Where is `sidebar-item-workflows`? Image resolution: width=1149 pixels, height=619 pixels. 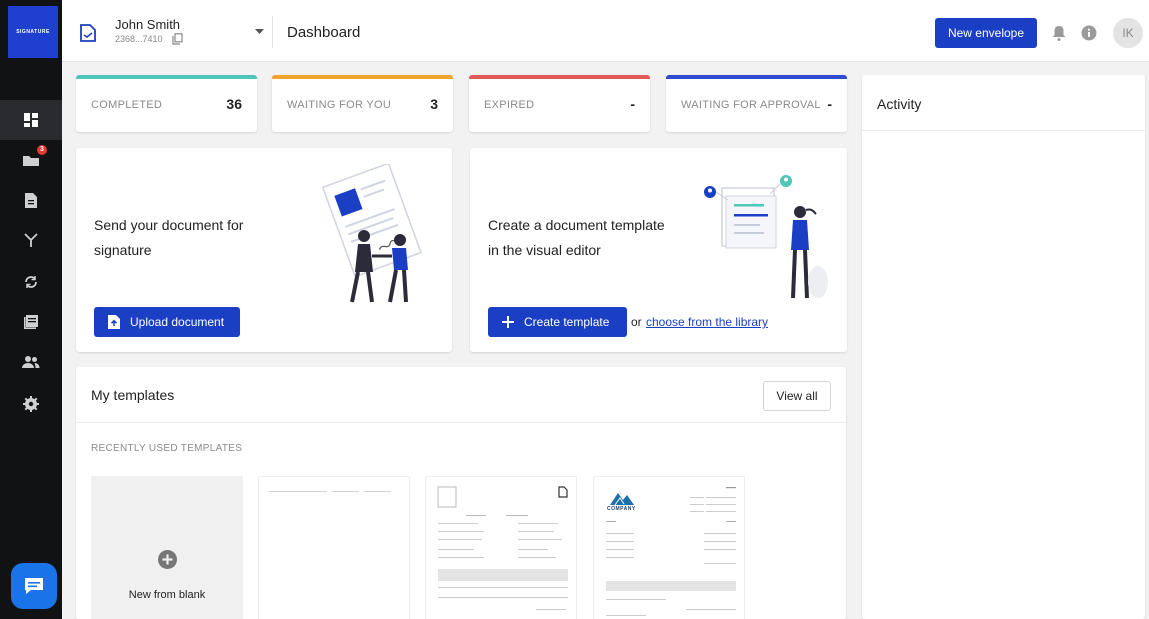
sidebar-item-workflows is located at coordinates (31, 240).